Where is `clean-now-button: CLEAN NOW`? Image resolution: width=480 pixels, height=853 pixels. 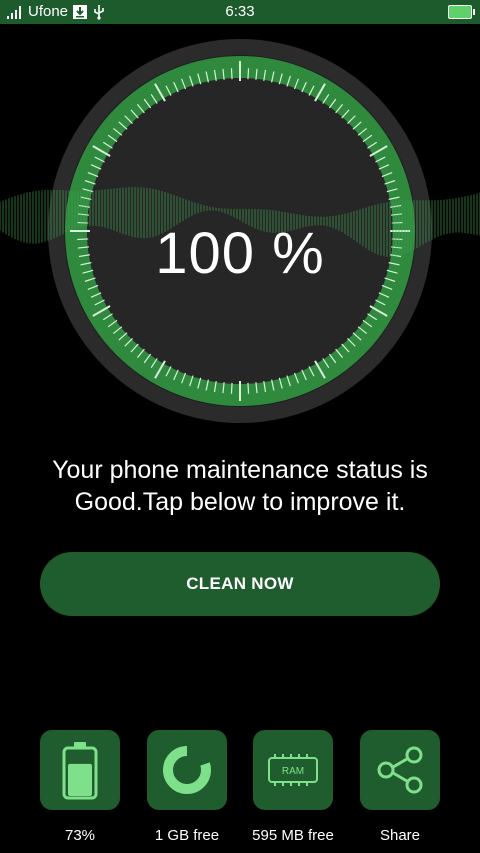
clean-now-button: CLEAN NOW is located at coordinates (240, 584).